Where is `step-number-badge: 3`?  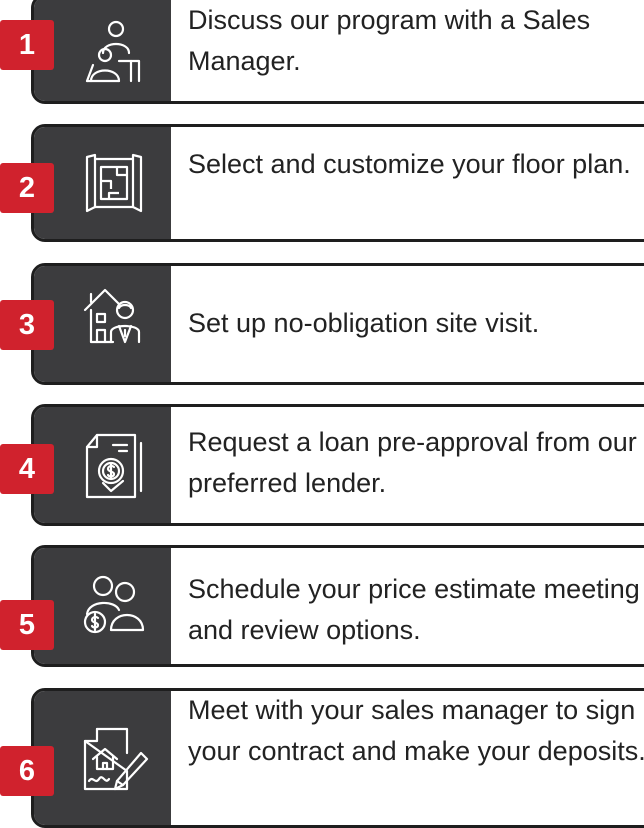
step-number-badge: 3 is located at coordinates (27, 325).